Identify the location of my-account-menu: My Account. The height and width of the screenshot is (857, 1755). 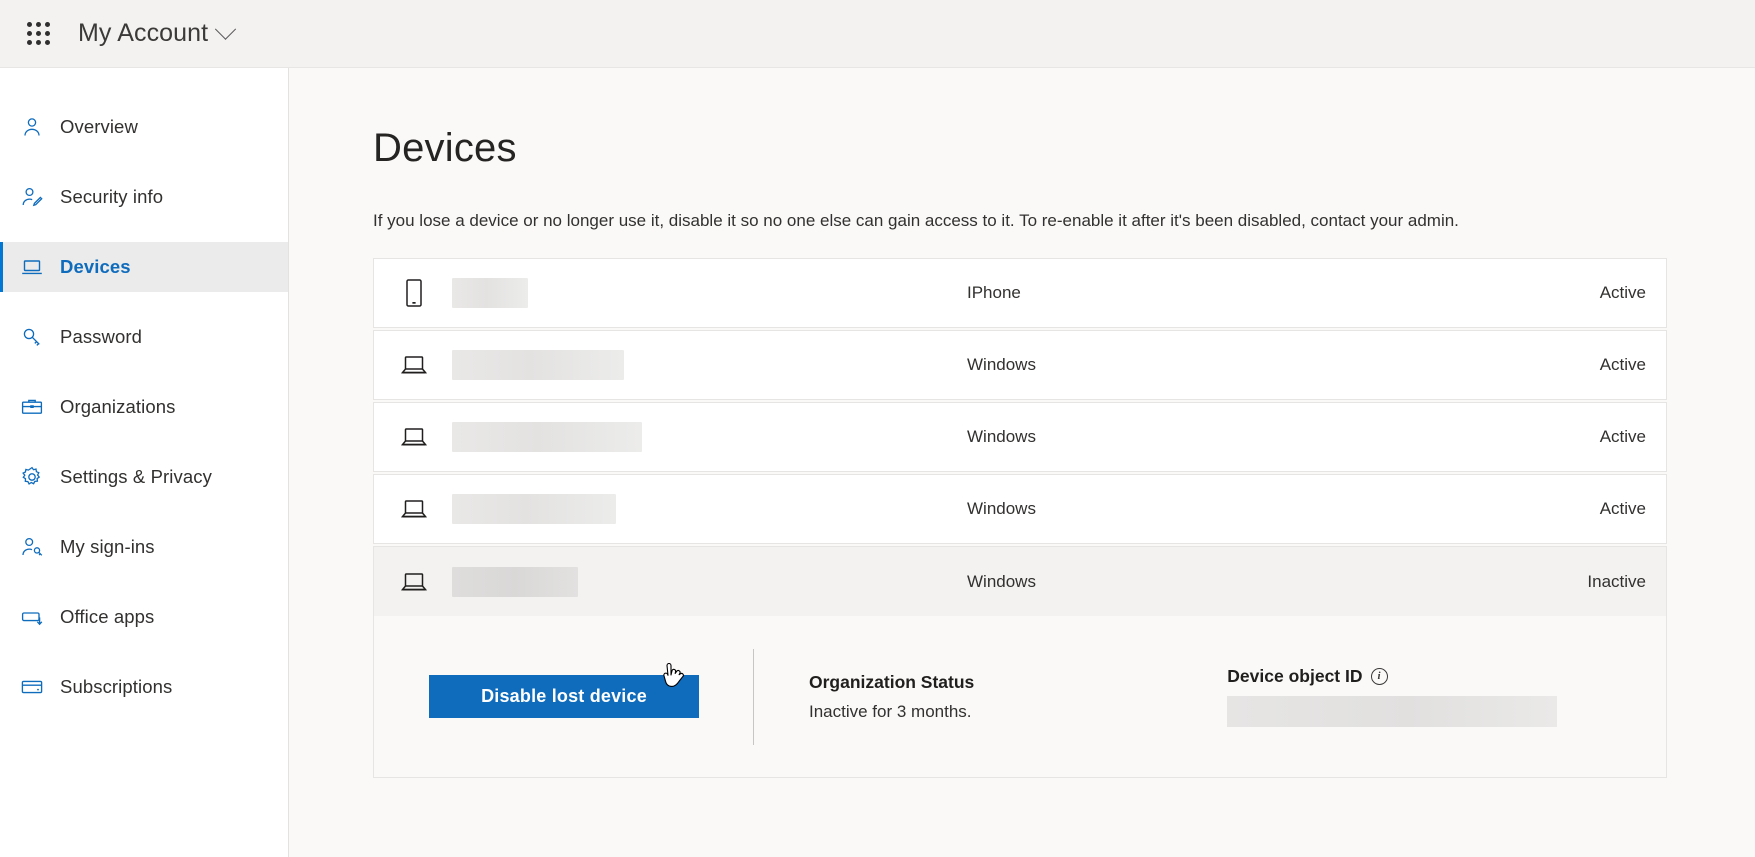
(157, 33).